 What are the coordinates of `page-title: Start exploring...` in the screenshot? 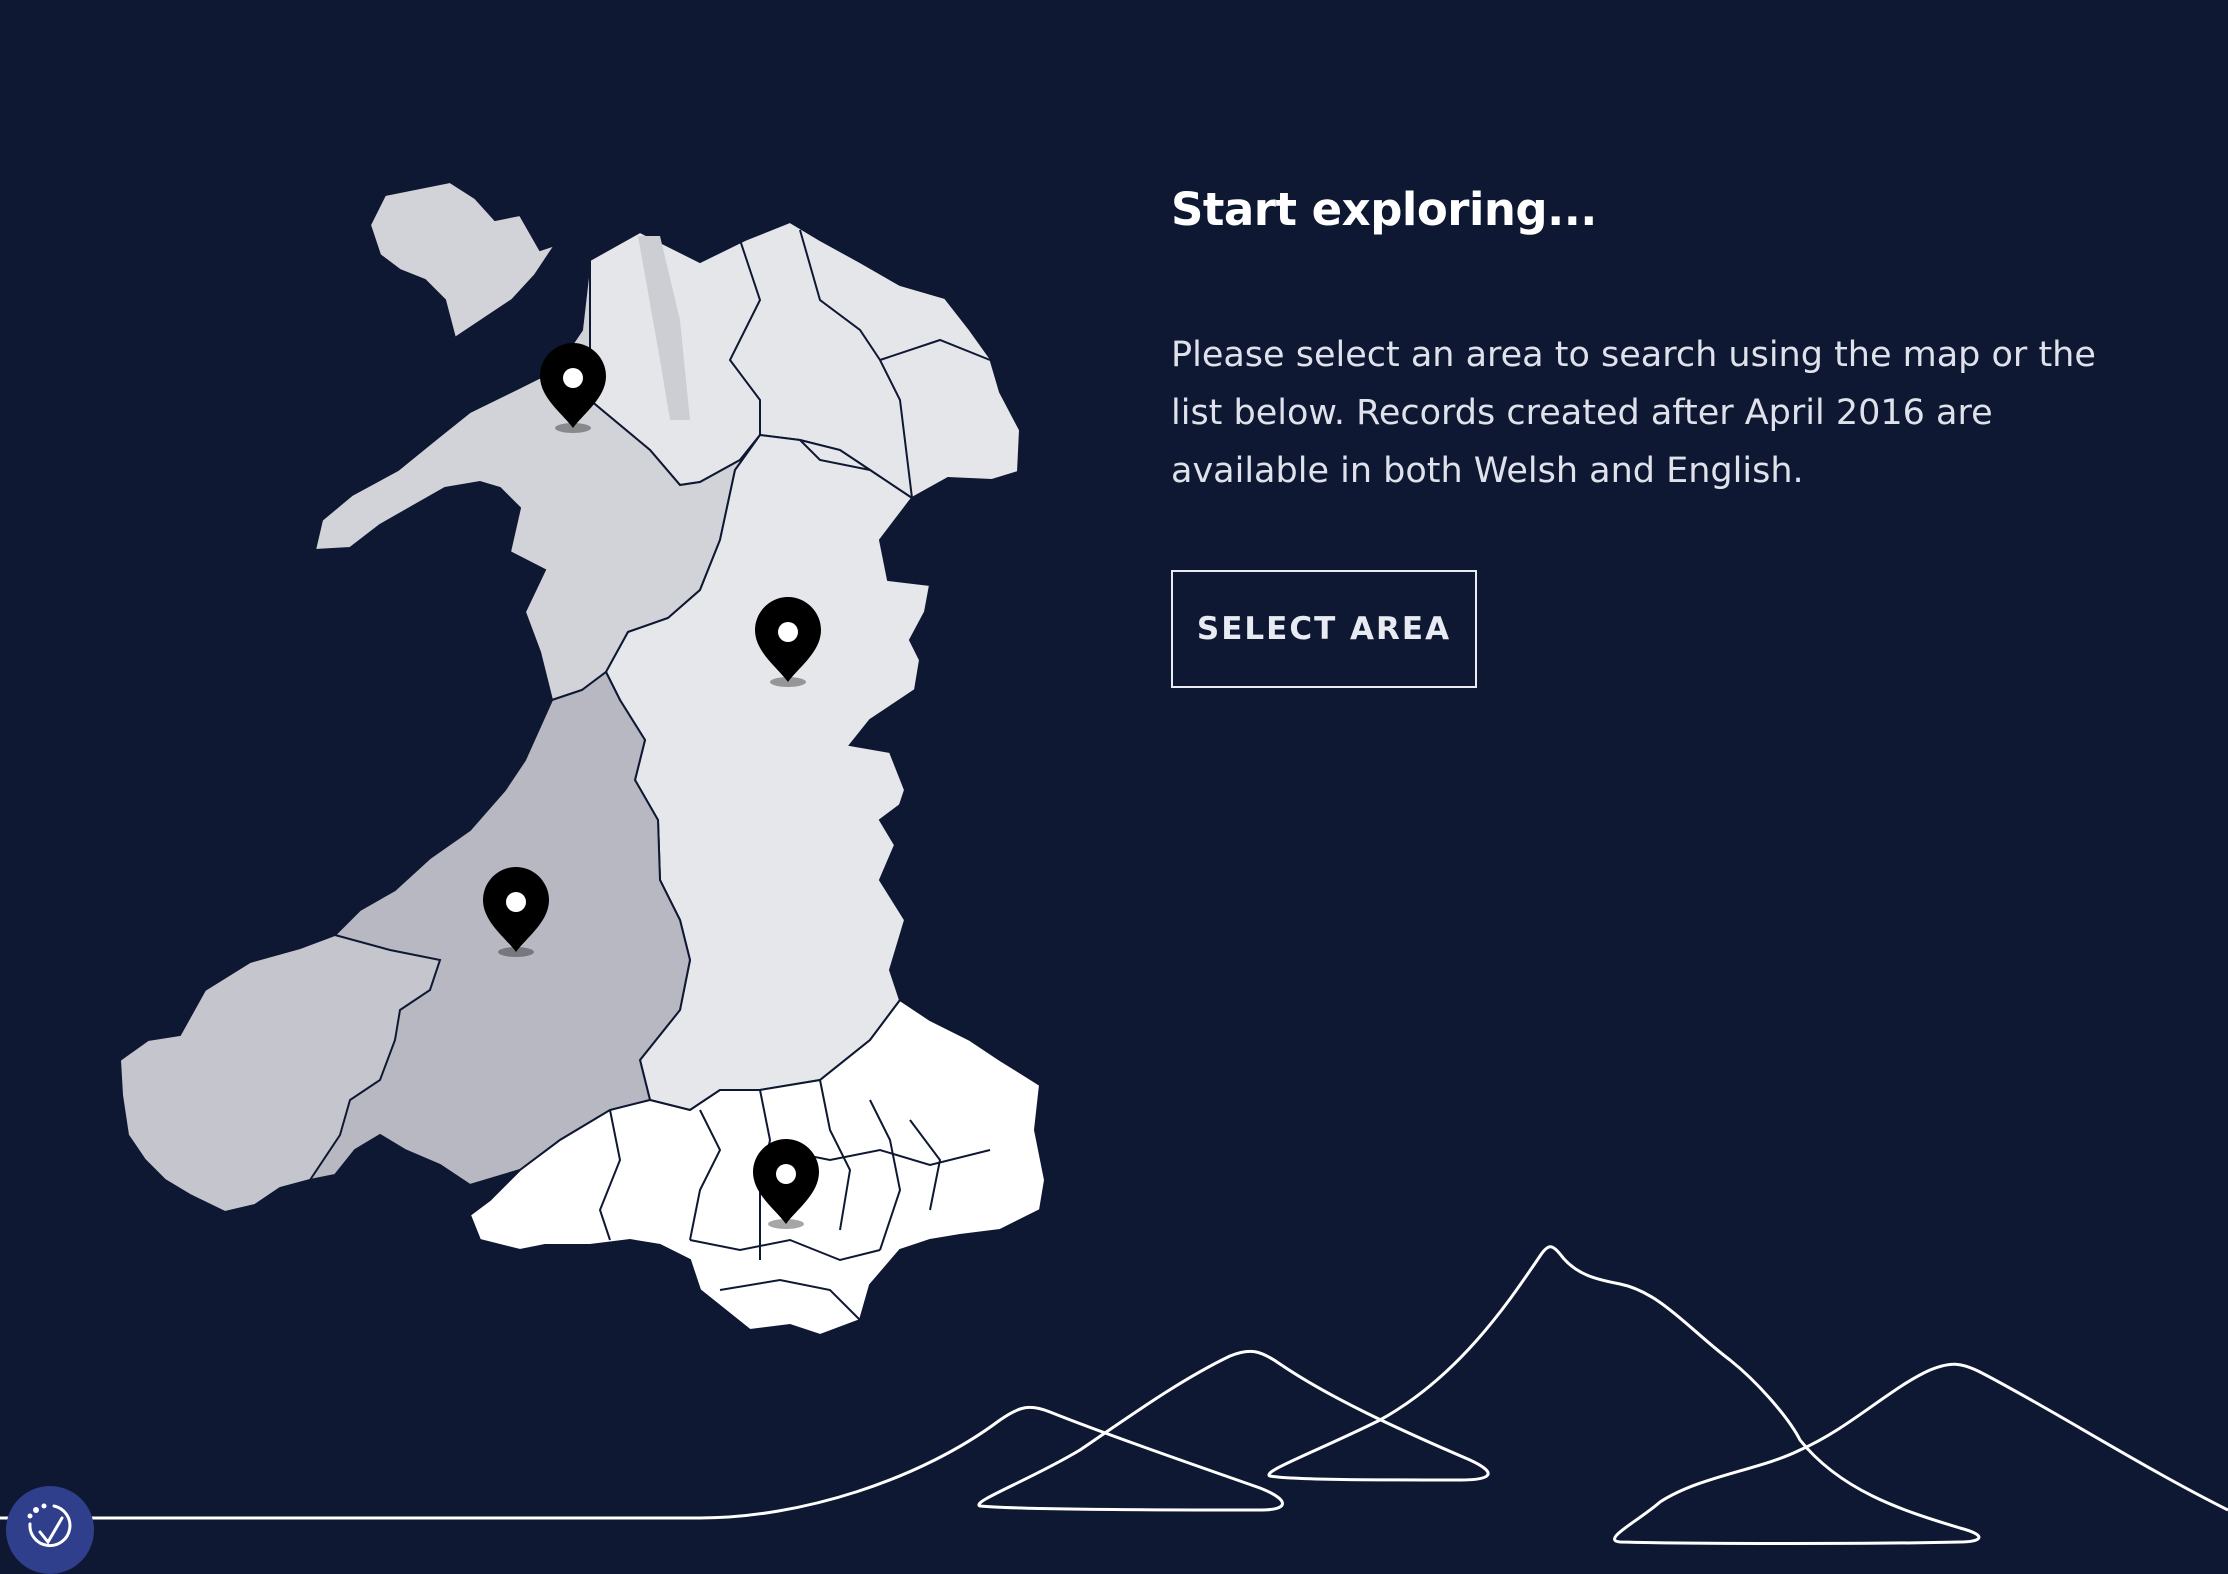 It's located at (1384, 209).